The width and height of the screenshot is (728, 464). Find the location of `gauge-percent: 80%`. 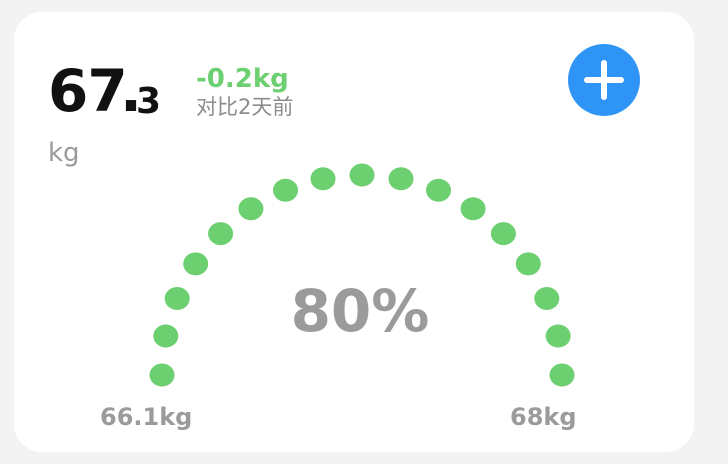

gauge-percent: 80% is located at coordinates (360, 311).